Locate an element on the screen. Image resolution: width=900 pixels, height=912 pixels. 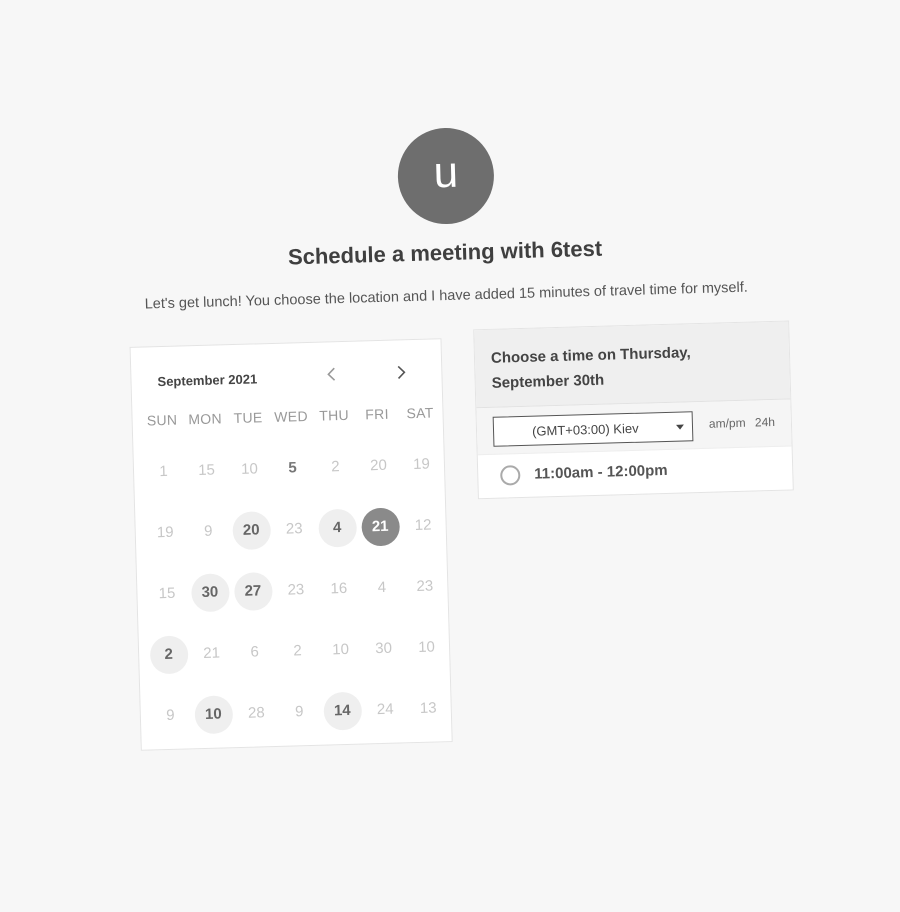
day-cell: 24 is located at coordinates (385, 709).